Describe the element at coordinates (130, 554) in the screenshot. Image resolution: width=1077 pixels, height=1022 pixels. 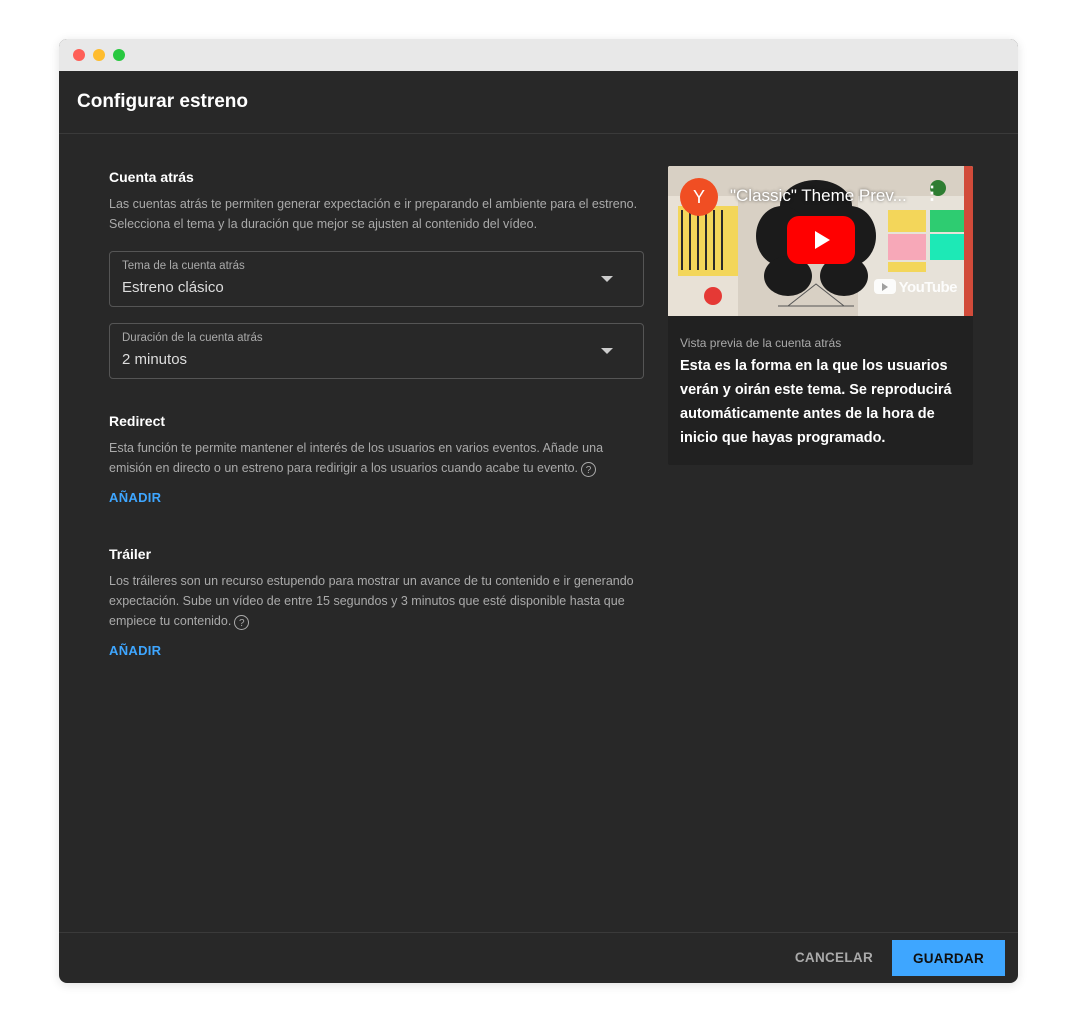
I see `trailer-title: Tráiler` at that location.